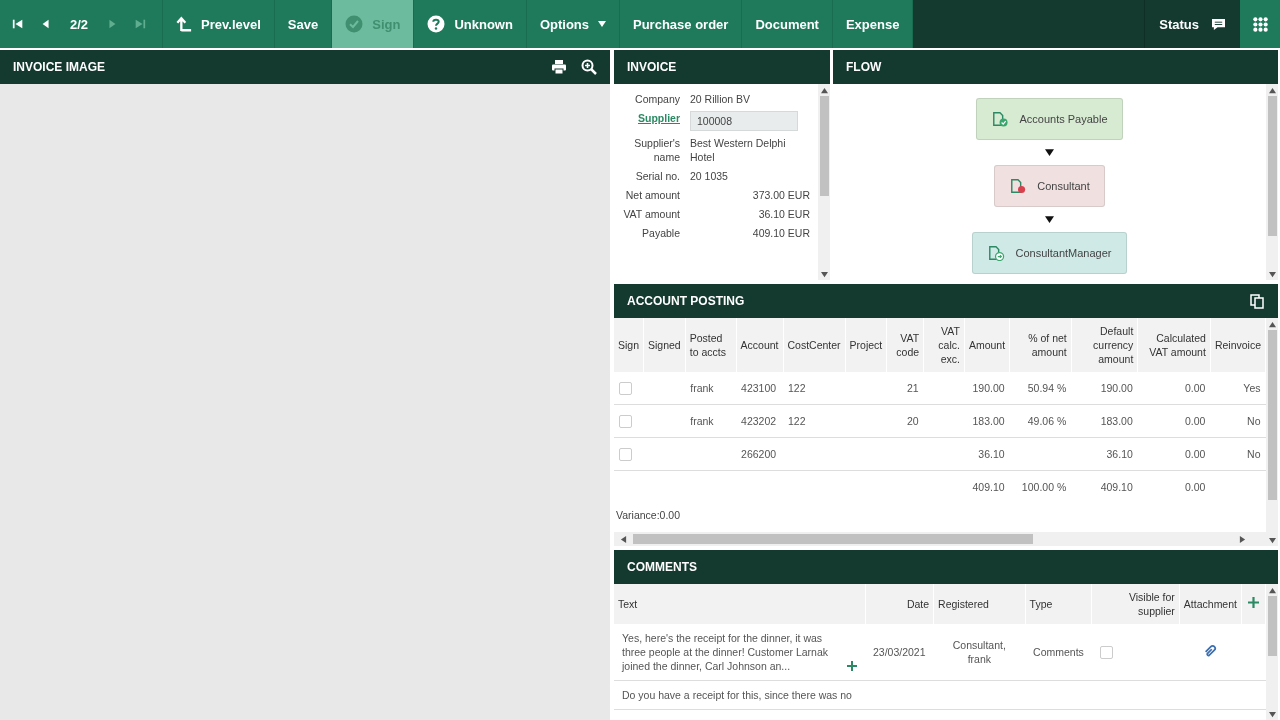 This screenshot has height=720, width=1280. I want to click on table-cell: Consultant, frank, so click(979, 652).